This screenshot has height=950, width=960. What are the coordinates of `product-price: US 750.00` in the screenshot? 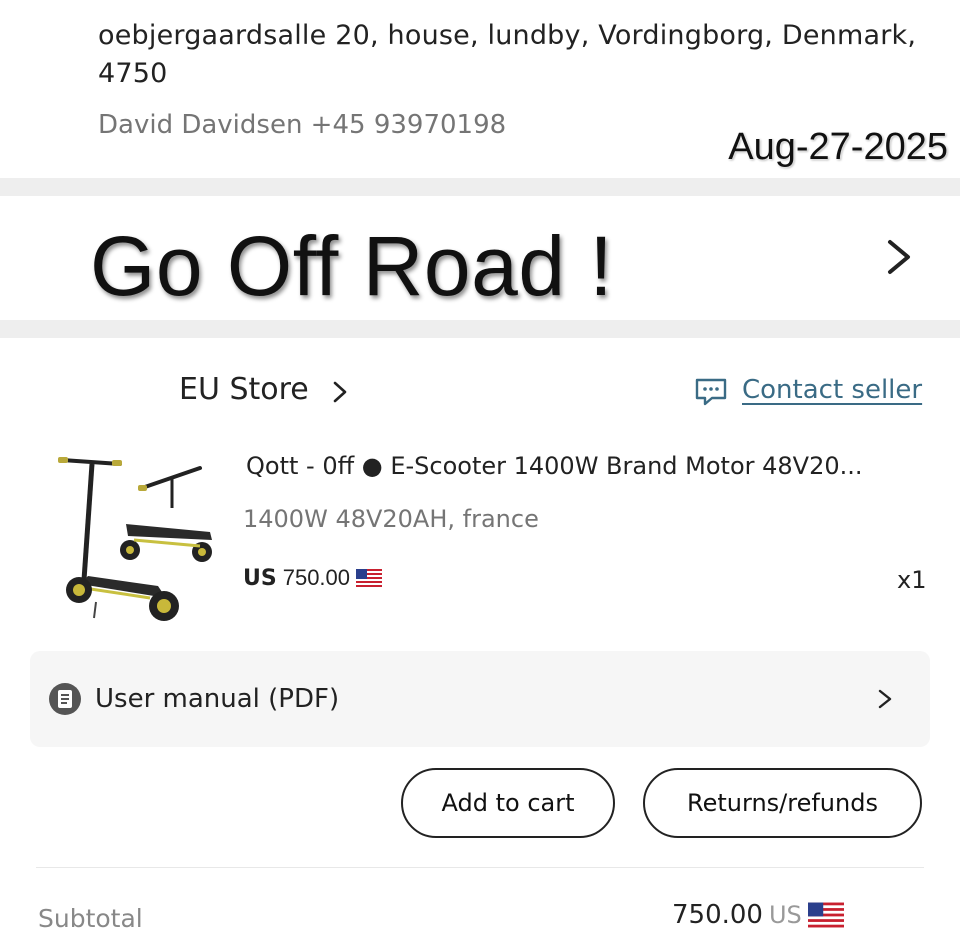 It's located at (313, 578).